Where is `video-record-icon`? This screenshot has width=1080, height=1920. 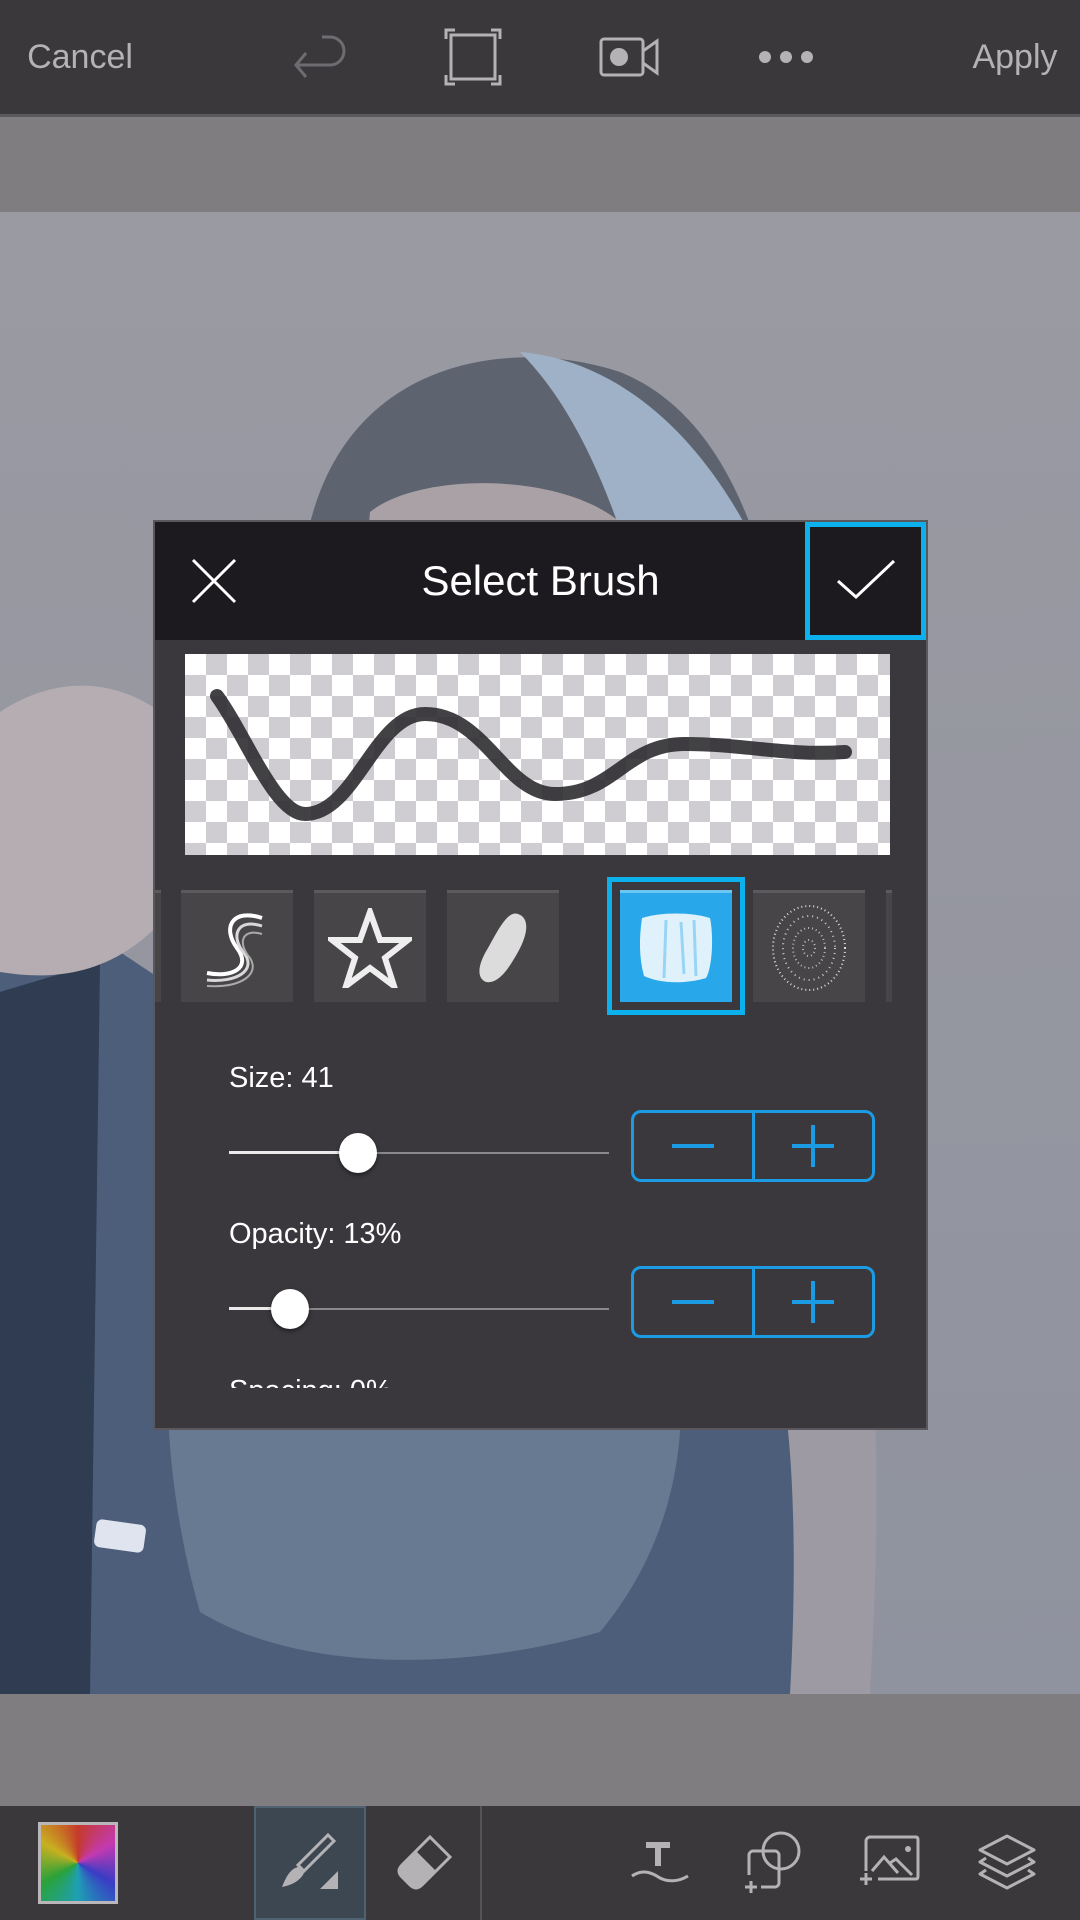 video-record-icon is located at coordinates (629, 57).